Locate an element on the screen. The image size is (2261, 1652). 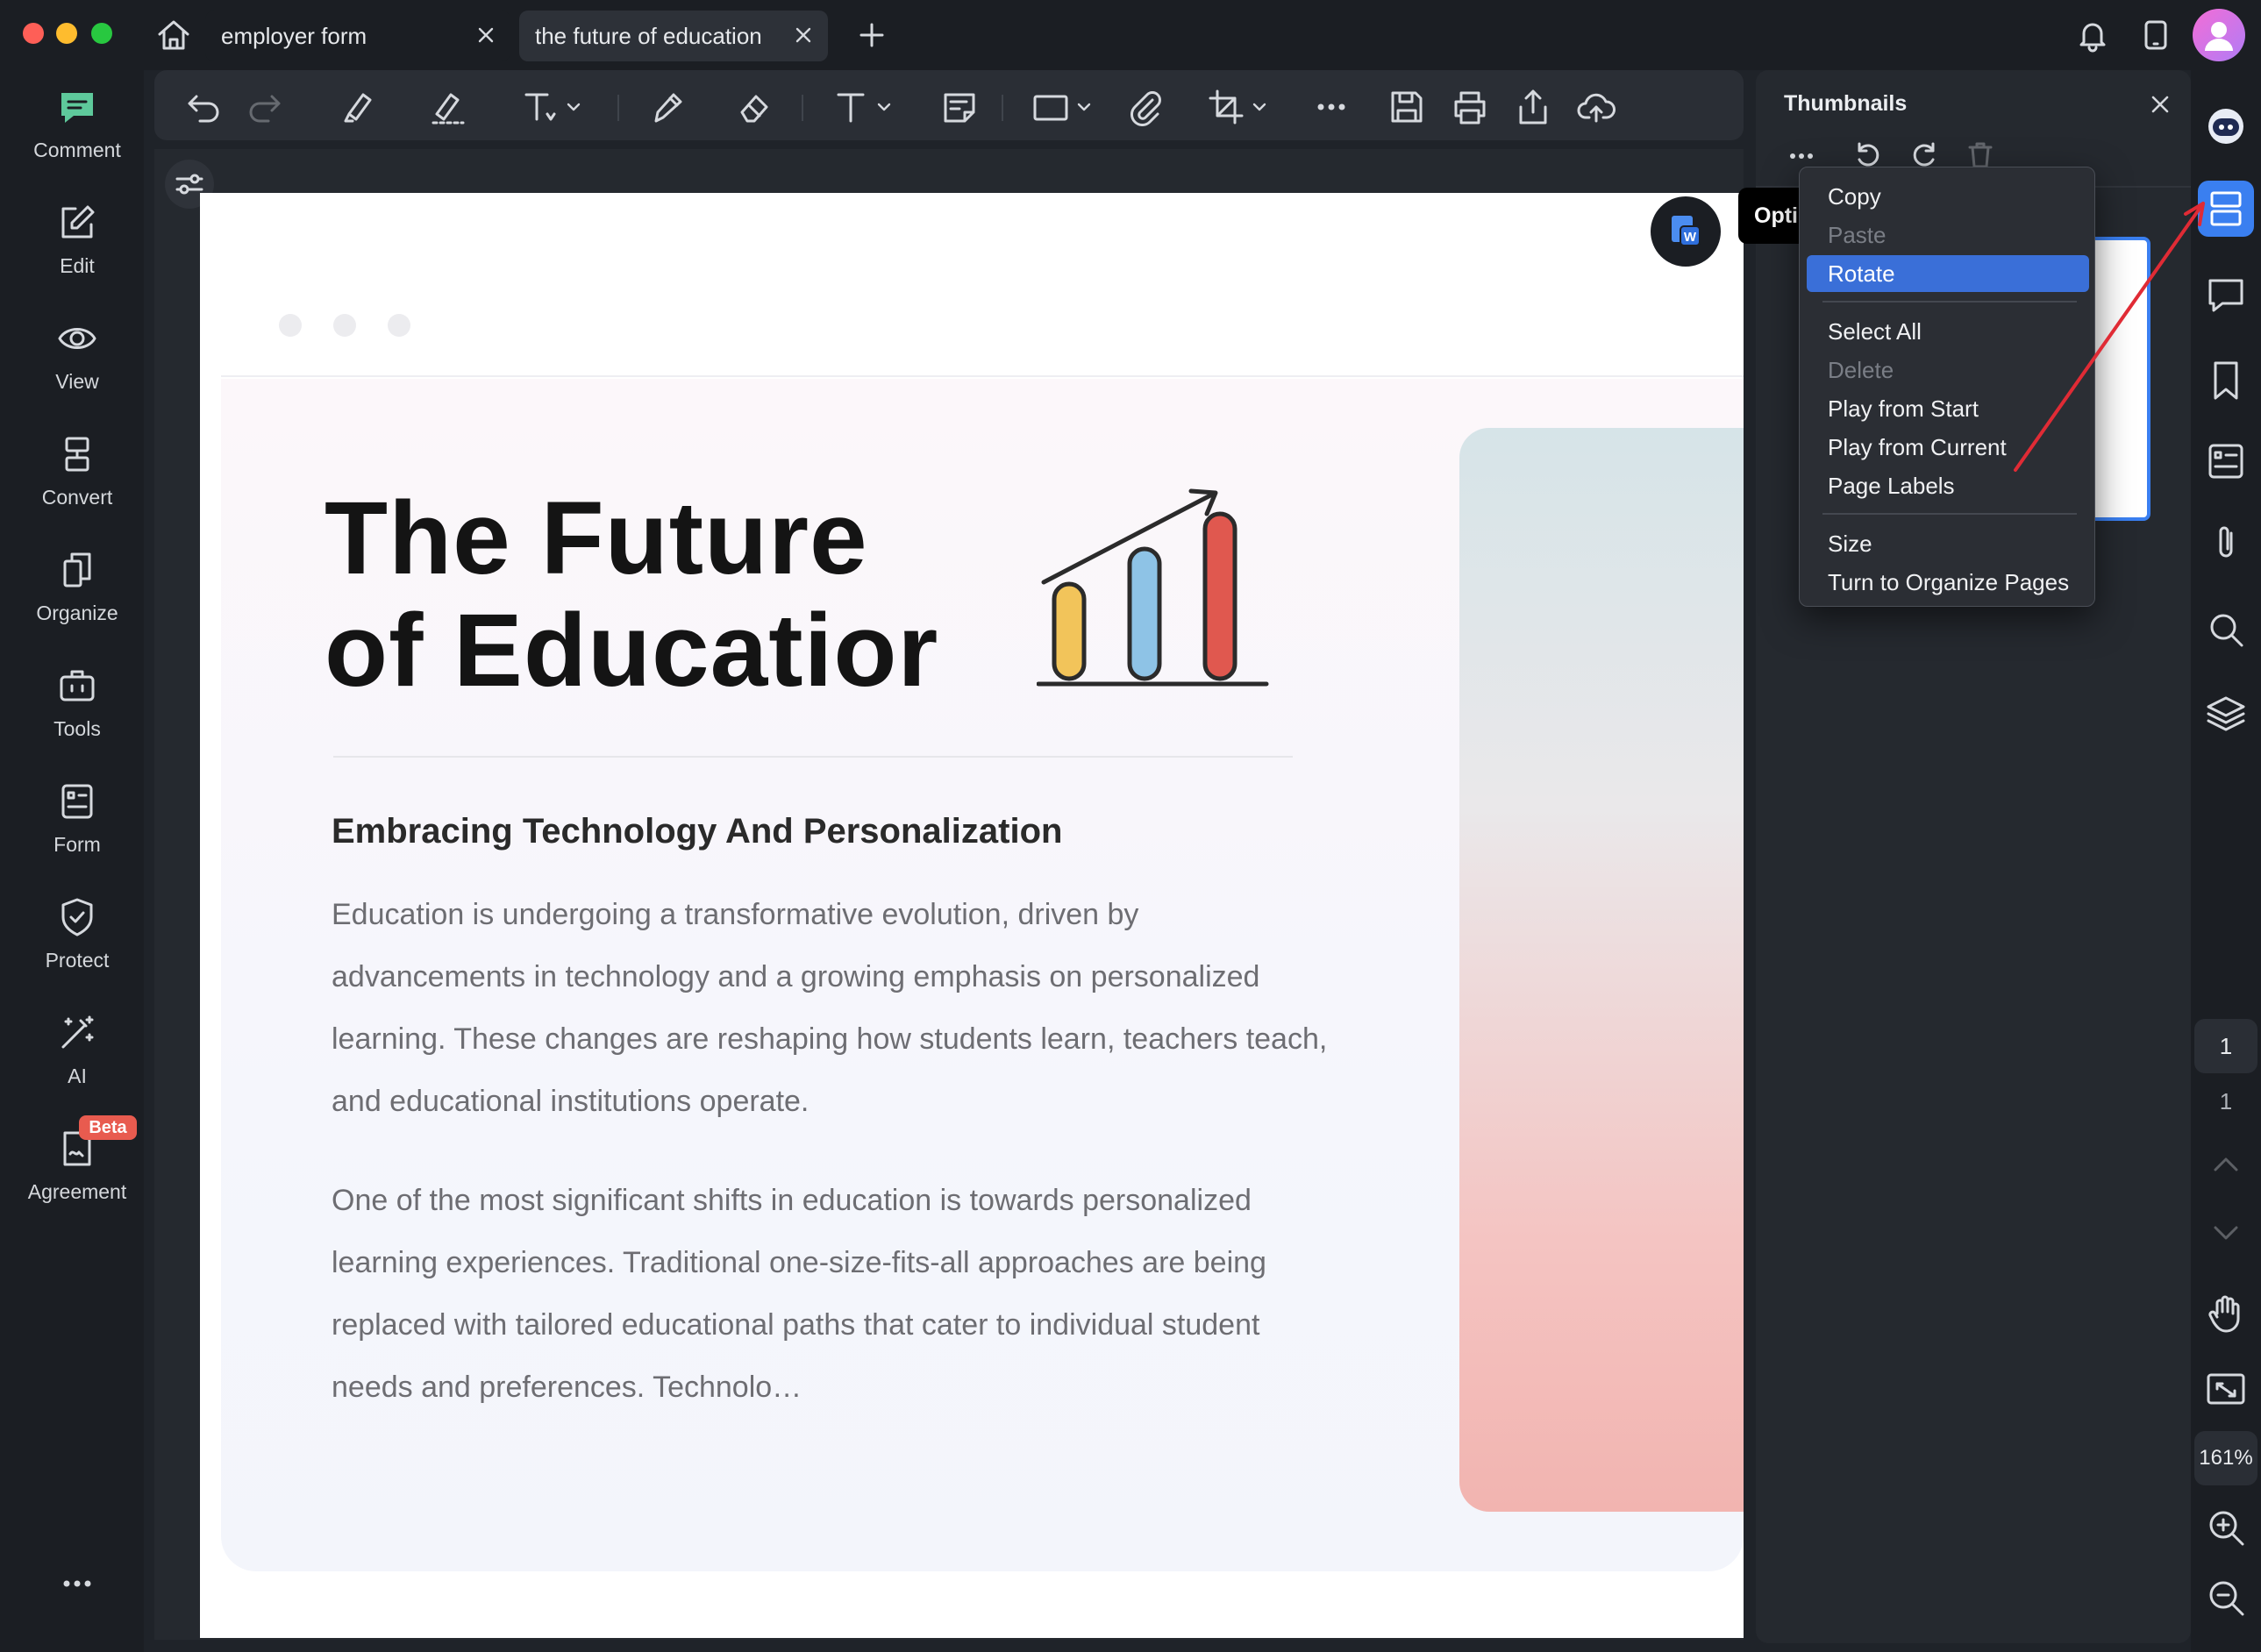
toolbar is located at coordinates (949, 105).